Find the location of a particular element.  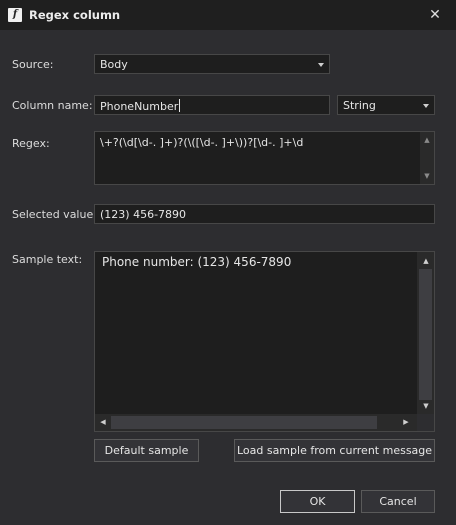

column-name-value: PhoneNumber is located at coordinates (139, 106).